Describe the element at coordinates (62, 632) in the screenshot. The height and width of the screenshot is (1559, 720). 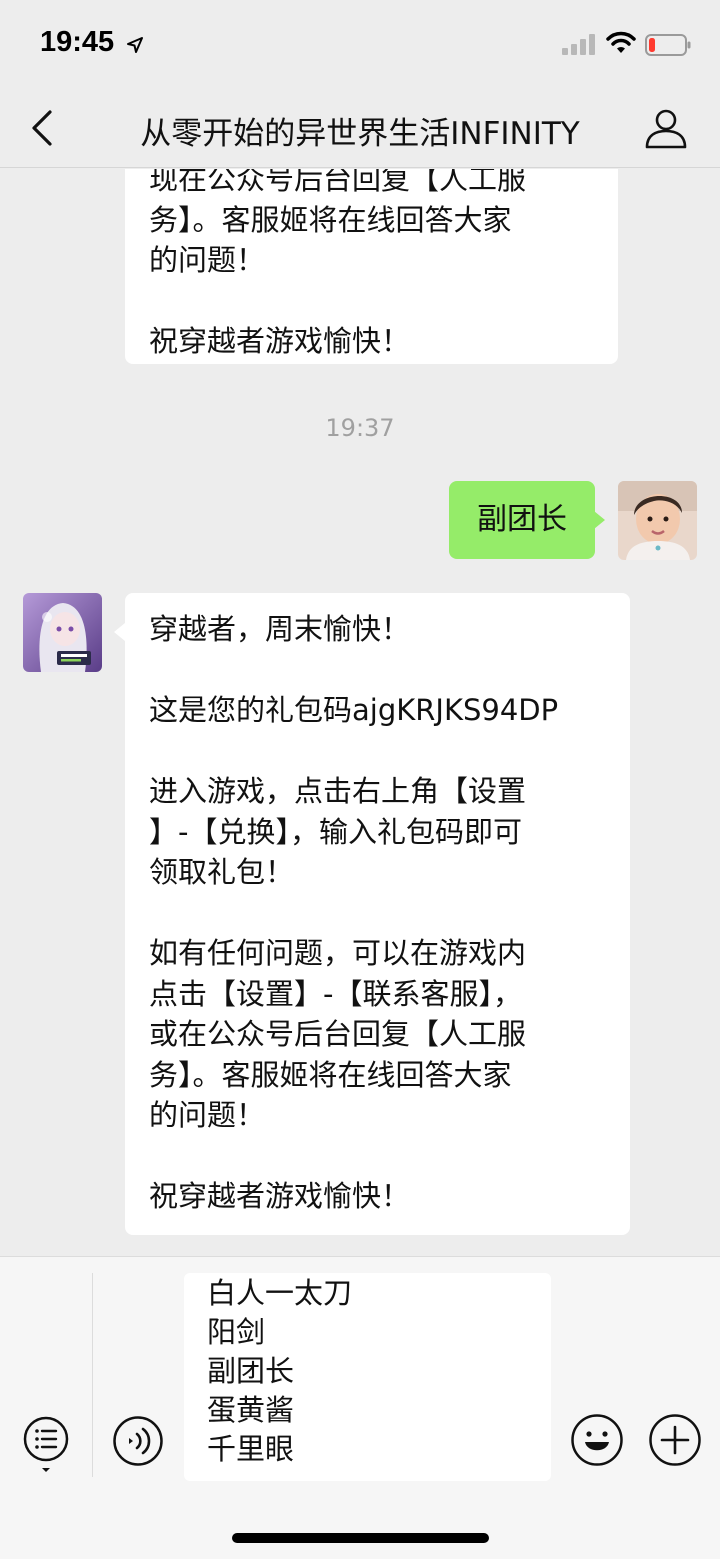
I see `avatar-game-account` at that location.